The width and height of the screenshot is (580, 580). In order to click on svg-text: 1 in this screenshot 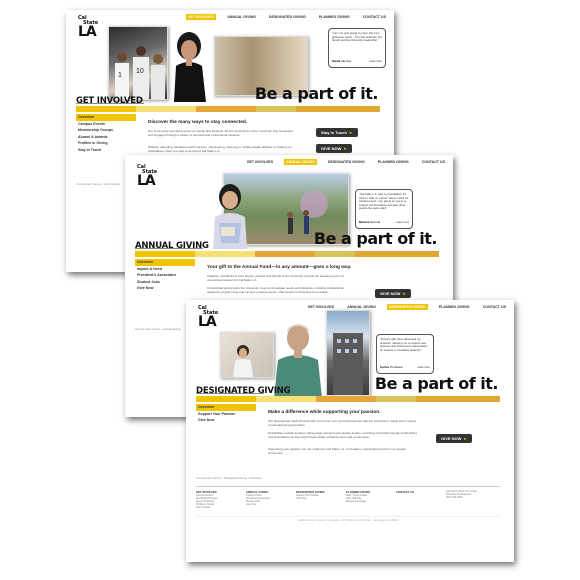, I will do `click(120, 75)`.